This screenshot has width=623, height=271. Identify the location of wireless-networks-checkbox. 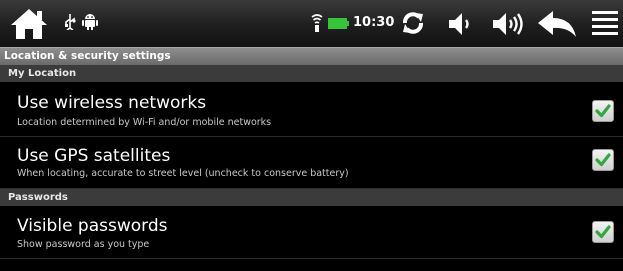
(603, 111).